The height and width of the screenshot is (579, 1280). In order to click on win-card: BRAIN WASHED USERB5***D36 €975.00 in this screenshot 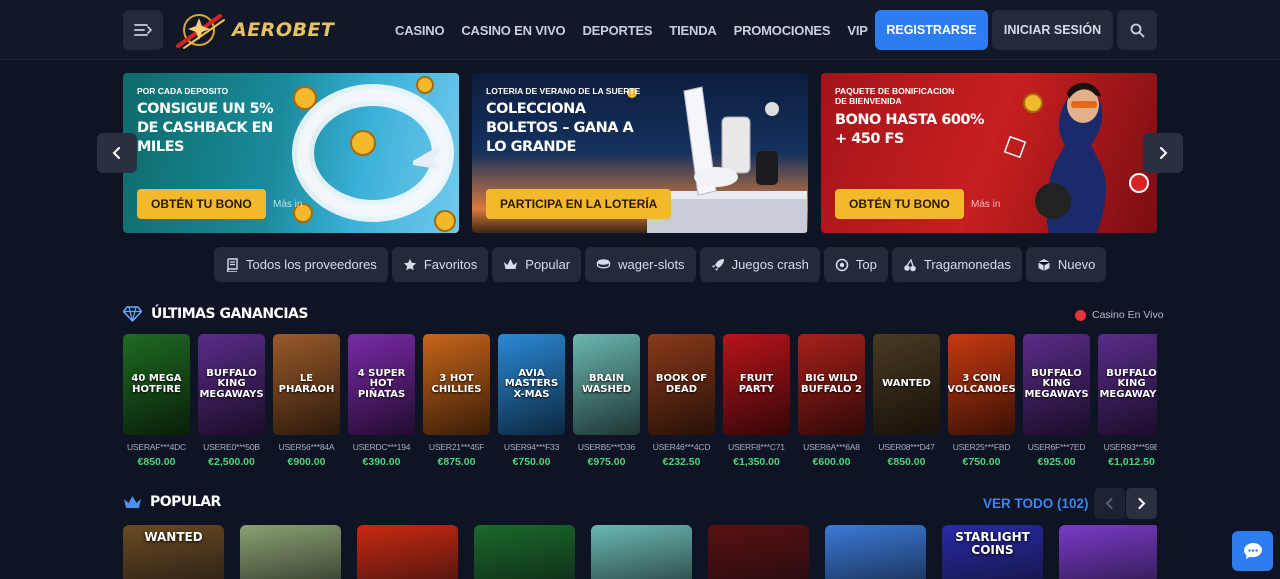, I will do `click(606, 401)`.